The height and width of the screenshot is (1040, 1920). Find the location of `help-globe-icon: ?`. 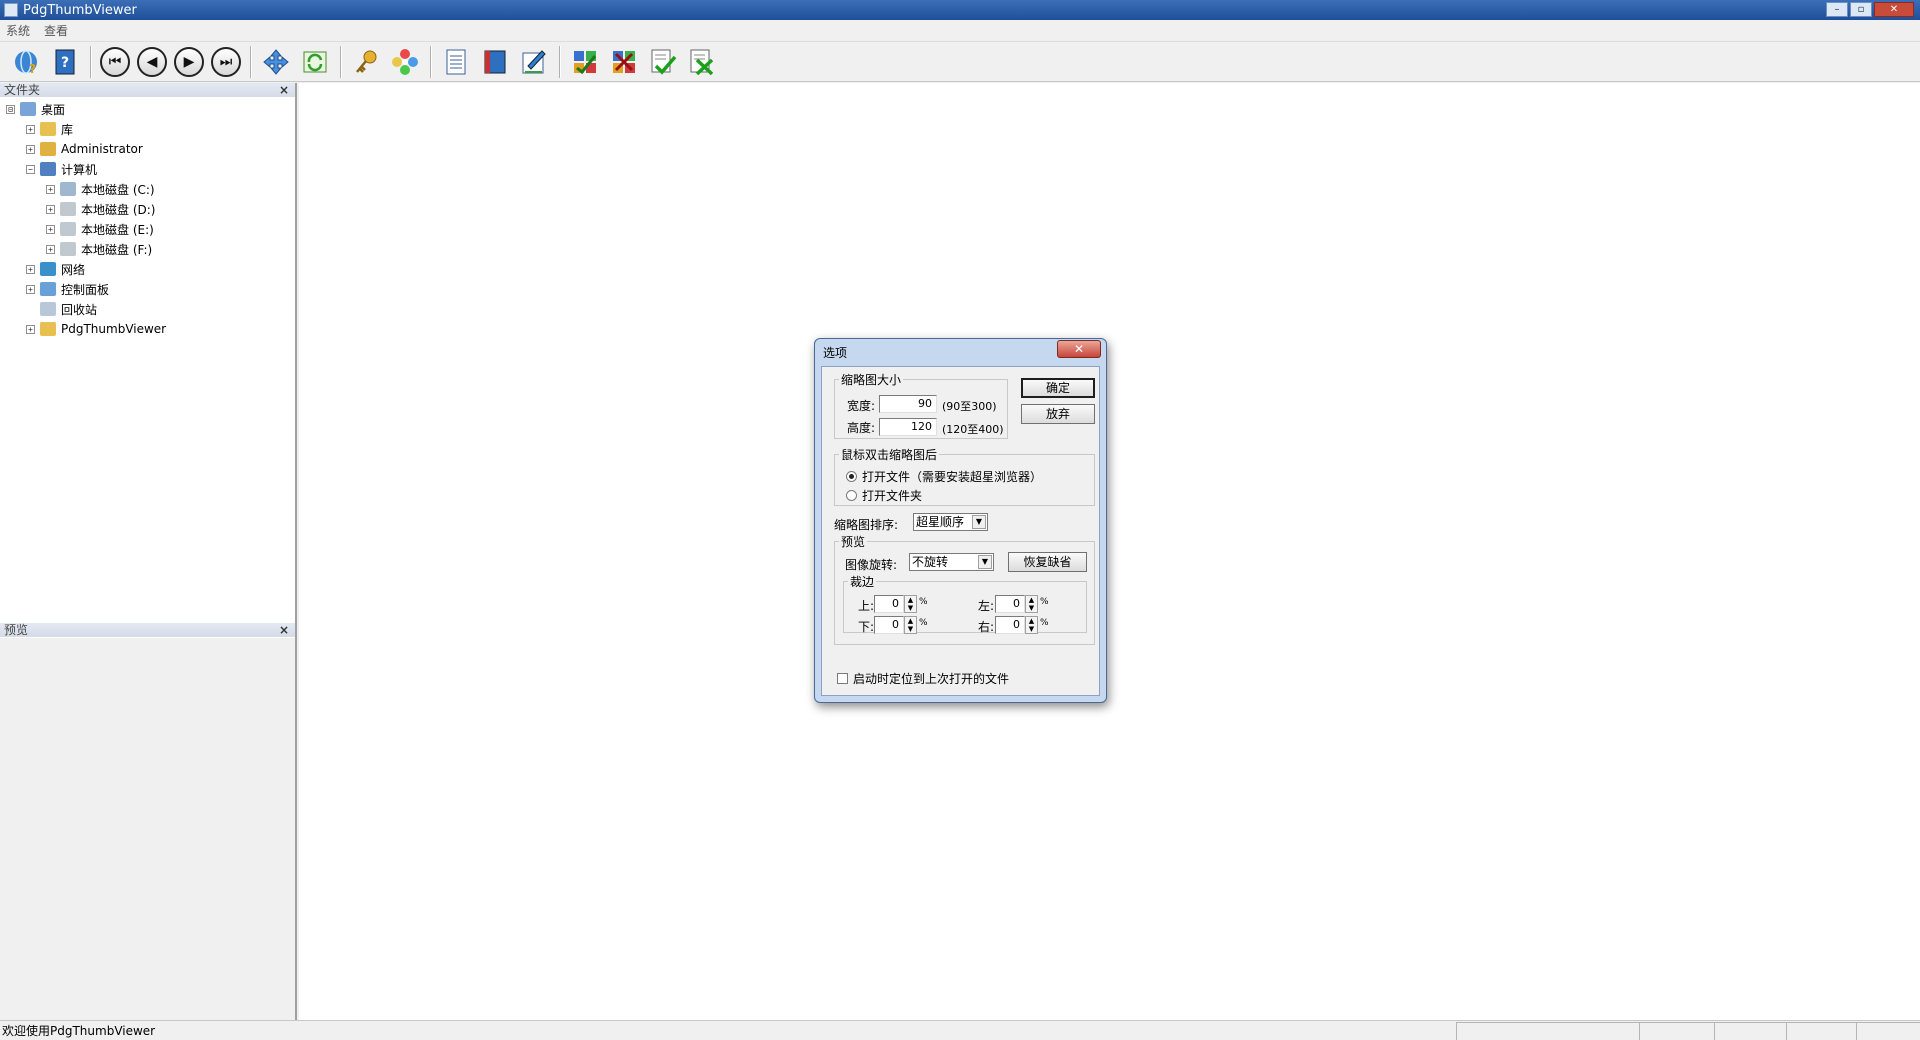

help-globe-icon: ? is located at coordinates (26, 62).